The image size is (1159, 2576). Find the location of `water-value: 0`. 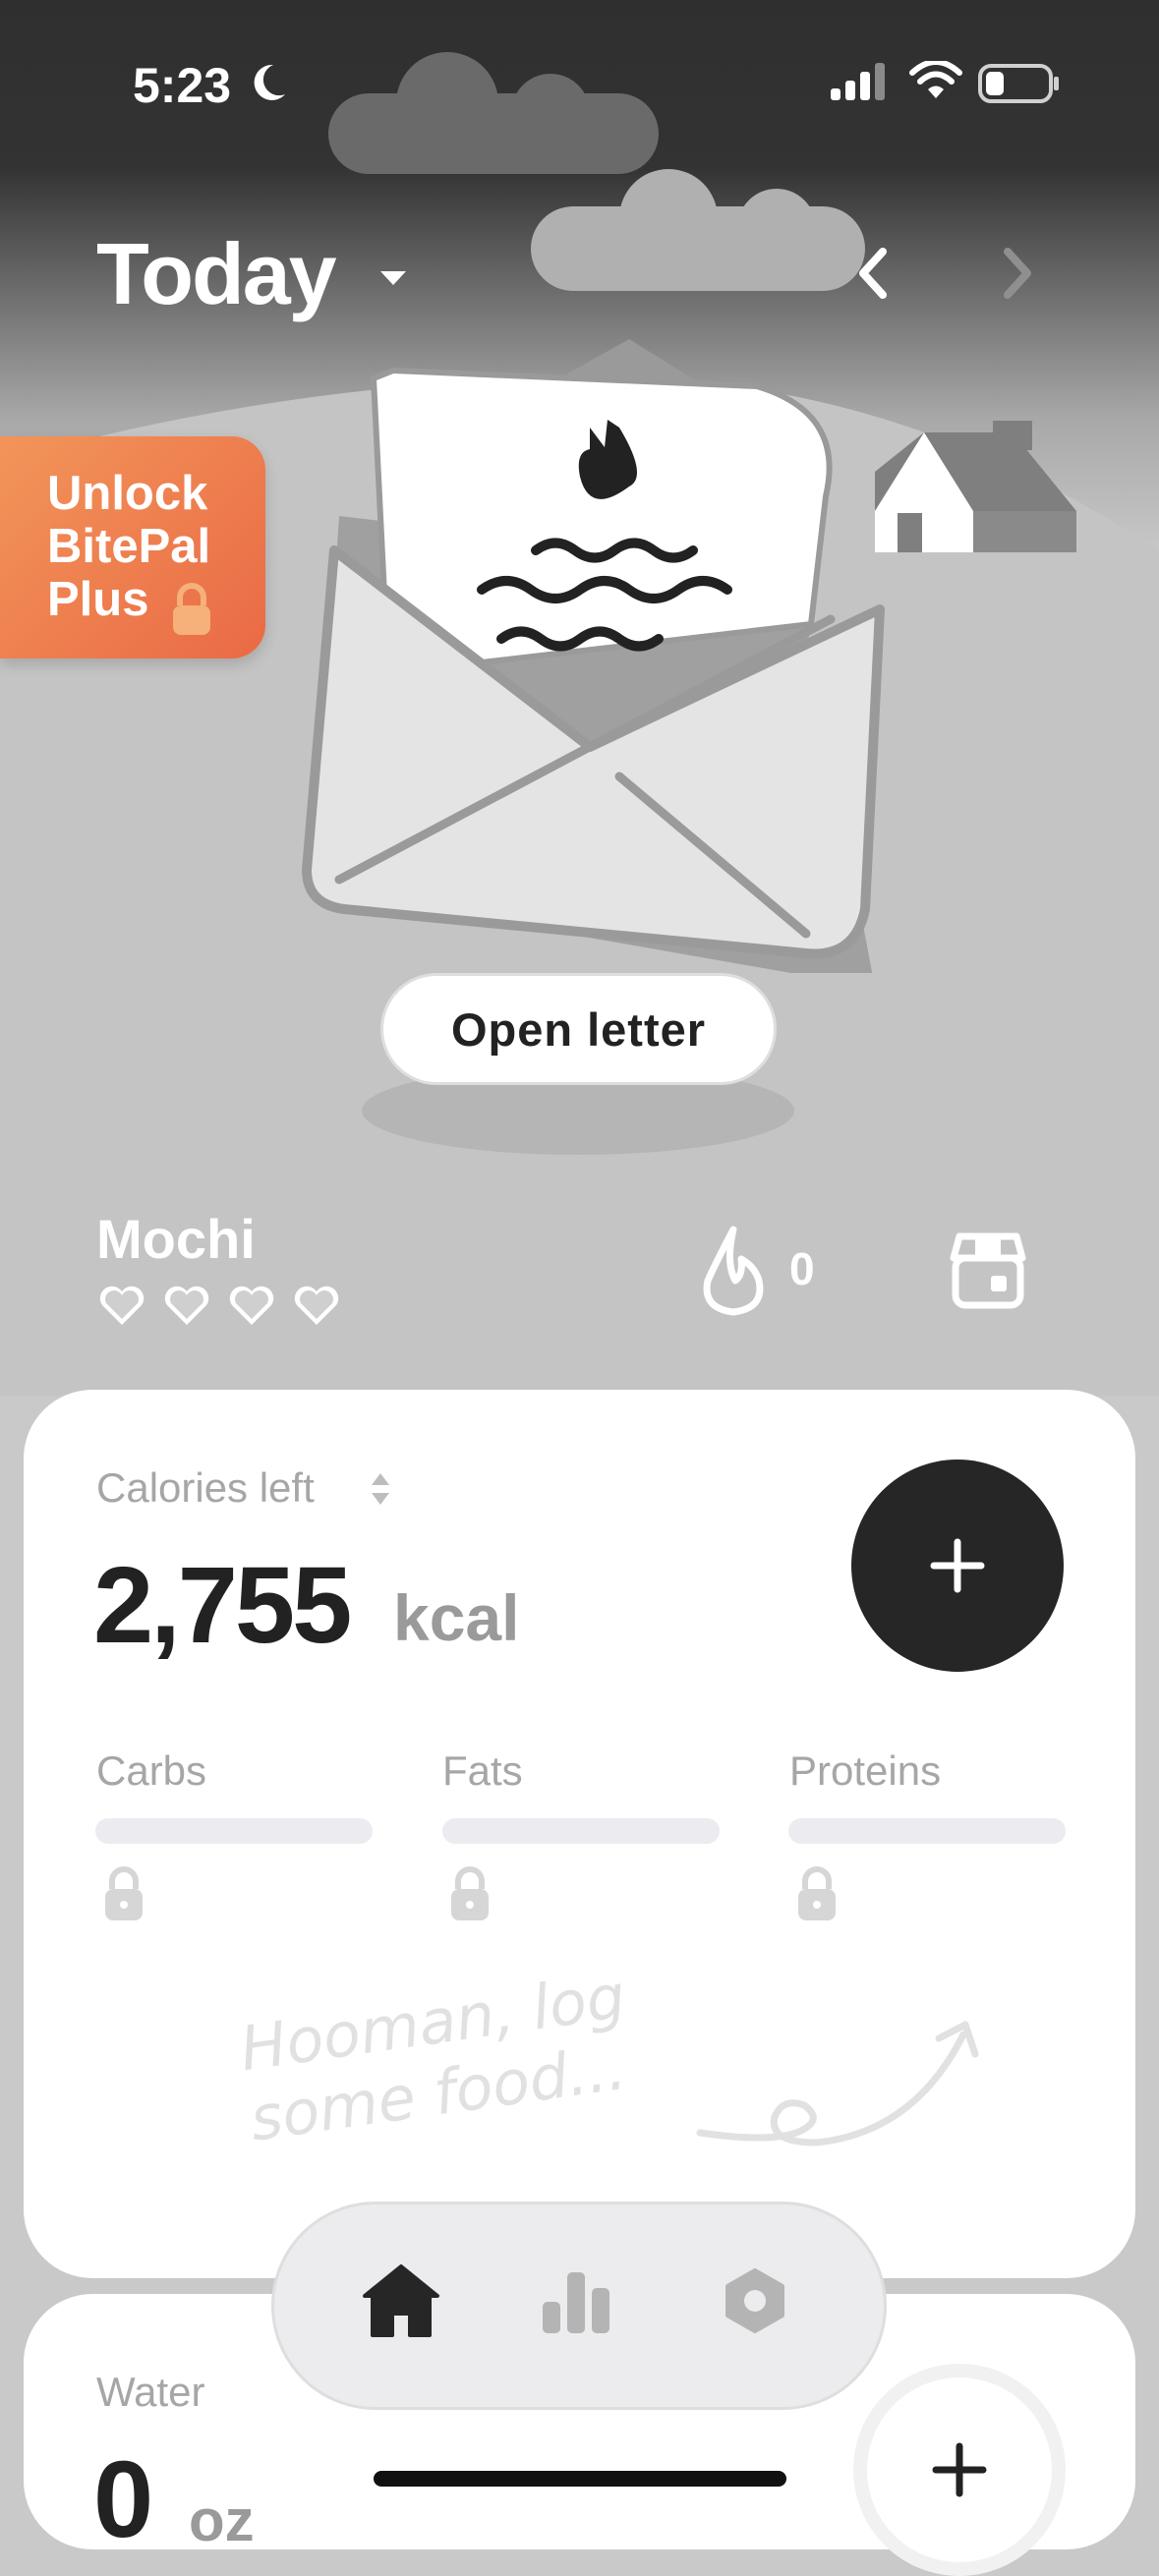

water-value: 0 is located at coordinates (124, 2499).